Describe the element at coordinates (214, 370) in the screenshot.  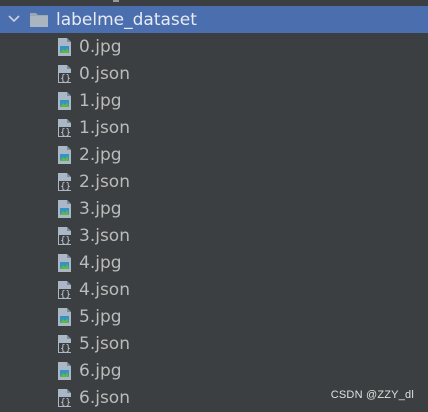
I see `file-row: 6.jpg` at that location.